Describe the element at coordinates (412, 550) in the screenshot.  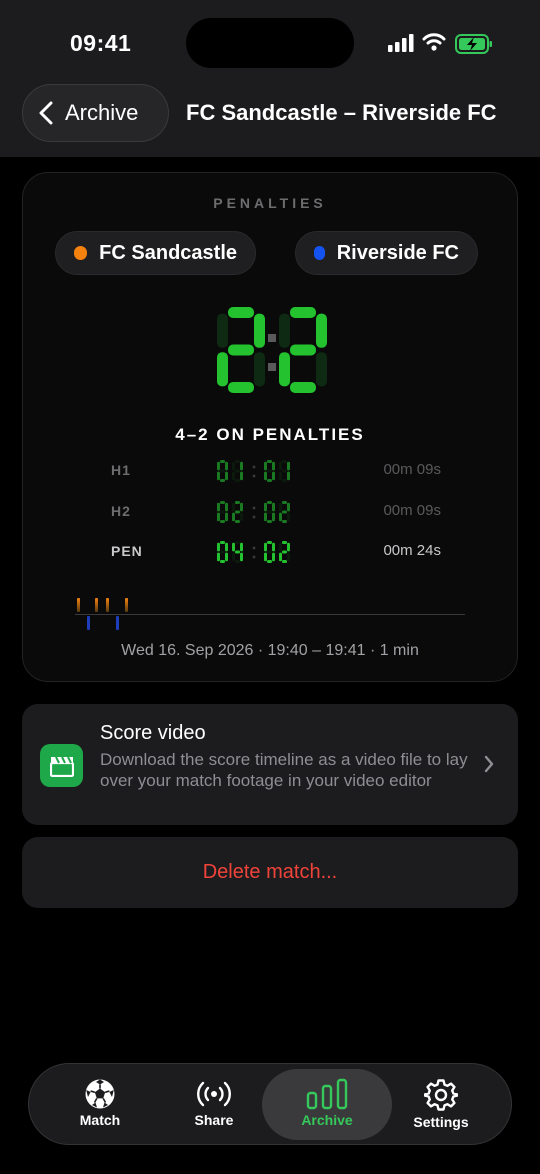
I see `period-duration: 00m 24s` at that location.